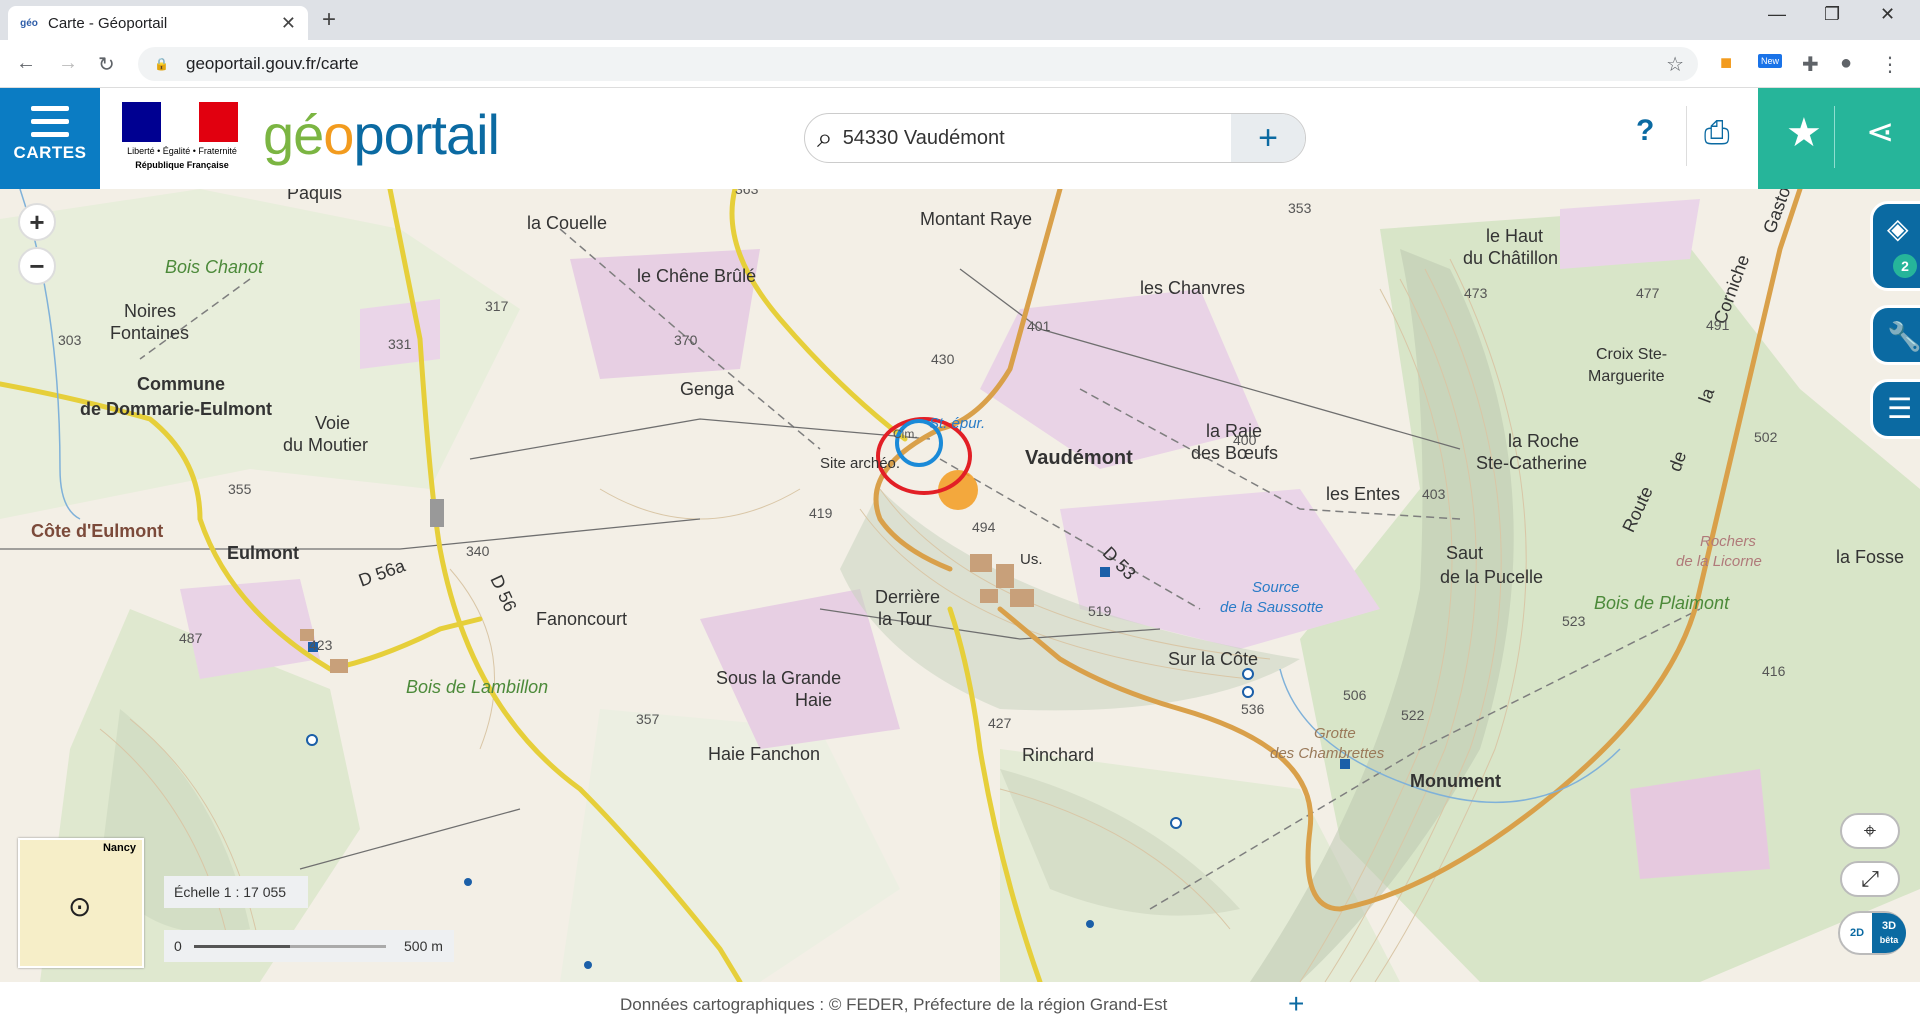 The image size is (1920, 1030). What do you see at coordinates (1810, 64) in the screenshot?
I see `extensions-puzzle-icon: ✚` at bounding box center [1810, 64].